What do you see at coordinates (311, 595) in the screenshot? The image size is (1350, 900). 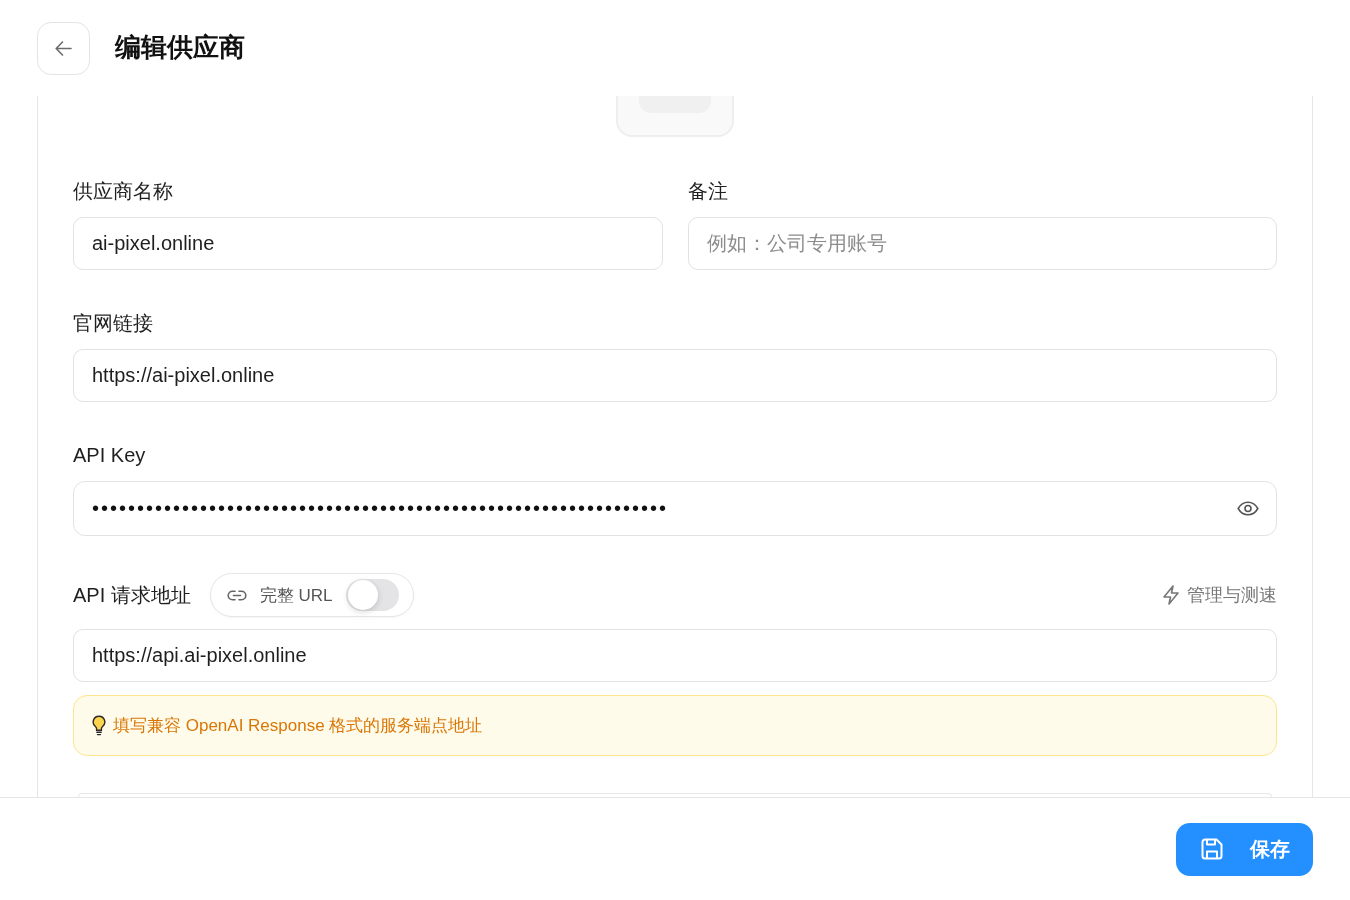 I see `full-url-toggle: 完整 URL` at bounding box center [311, 595].